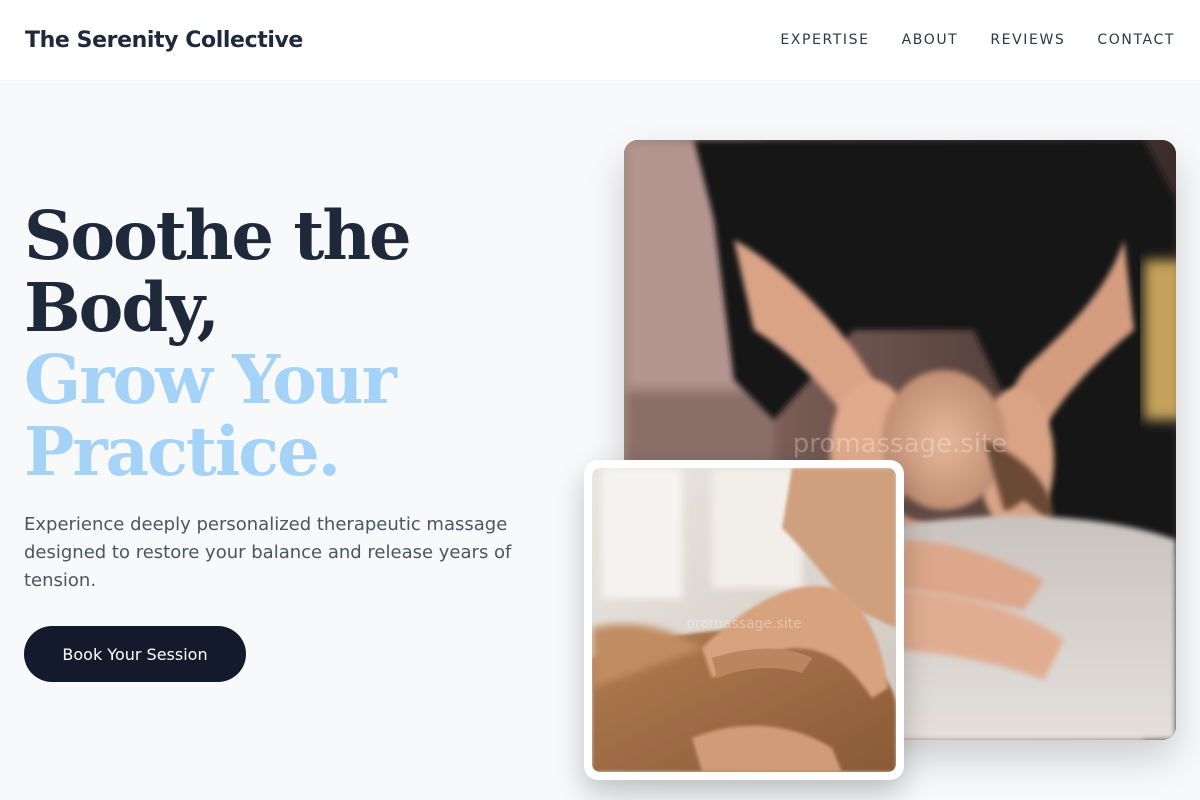 This screenshot has height=800, width=1200. I want to click on nav-link-reviews: REVIEWS, so click(1027, 40).